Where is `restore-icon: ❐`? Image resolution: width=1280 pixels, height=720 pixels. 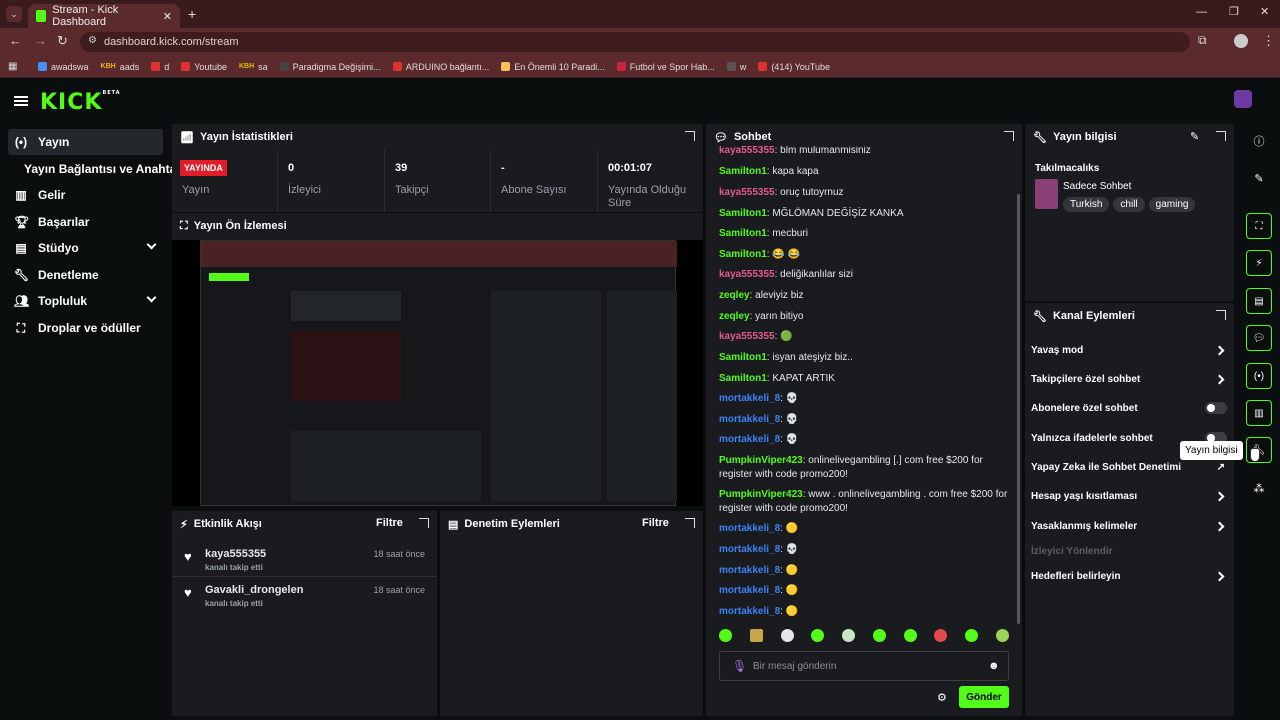
restore-icon: ❐ is located at coordinates (1234, 11).